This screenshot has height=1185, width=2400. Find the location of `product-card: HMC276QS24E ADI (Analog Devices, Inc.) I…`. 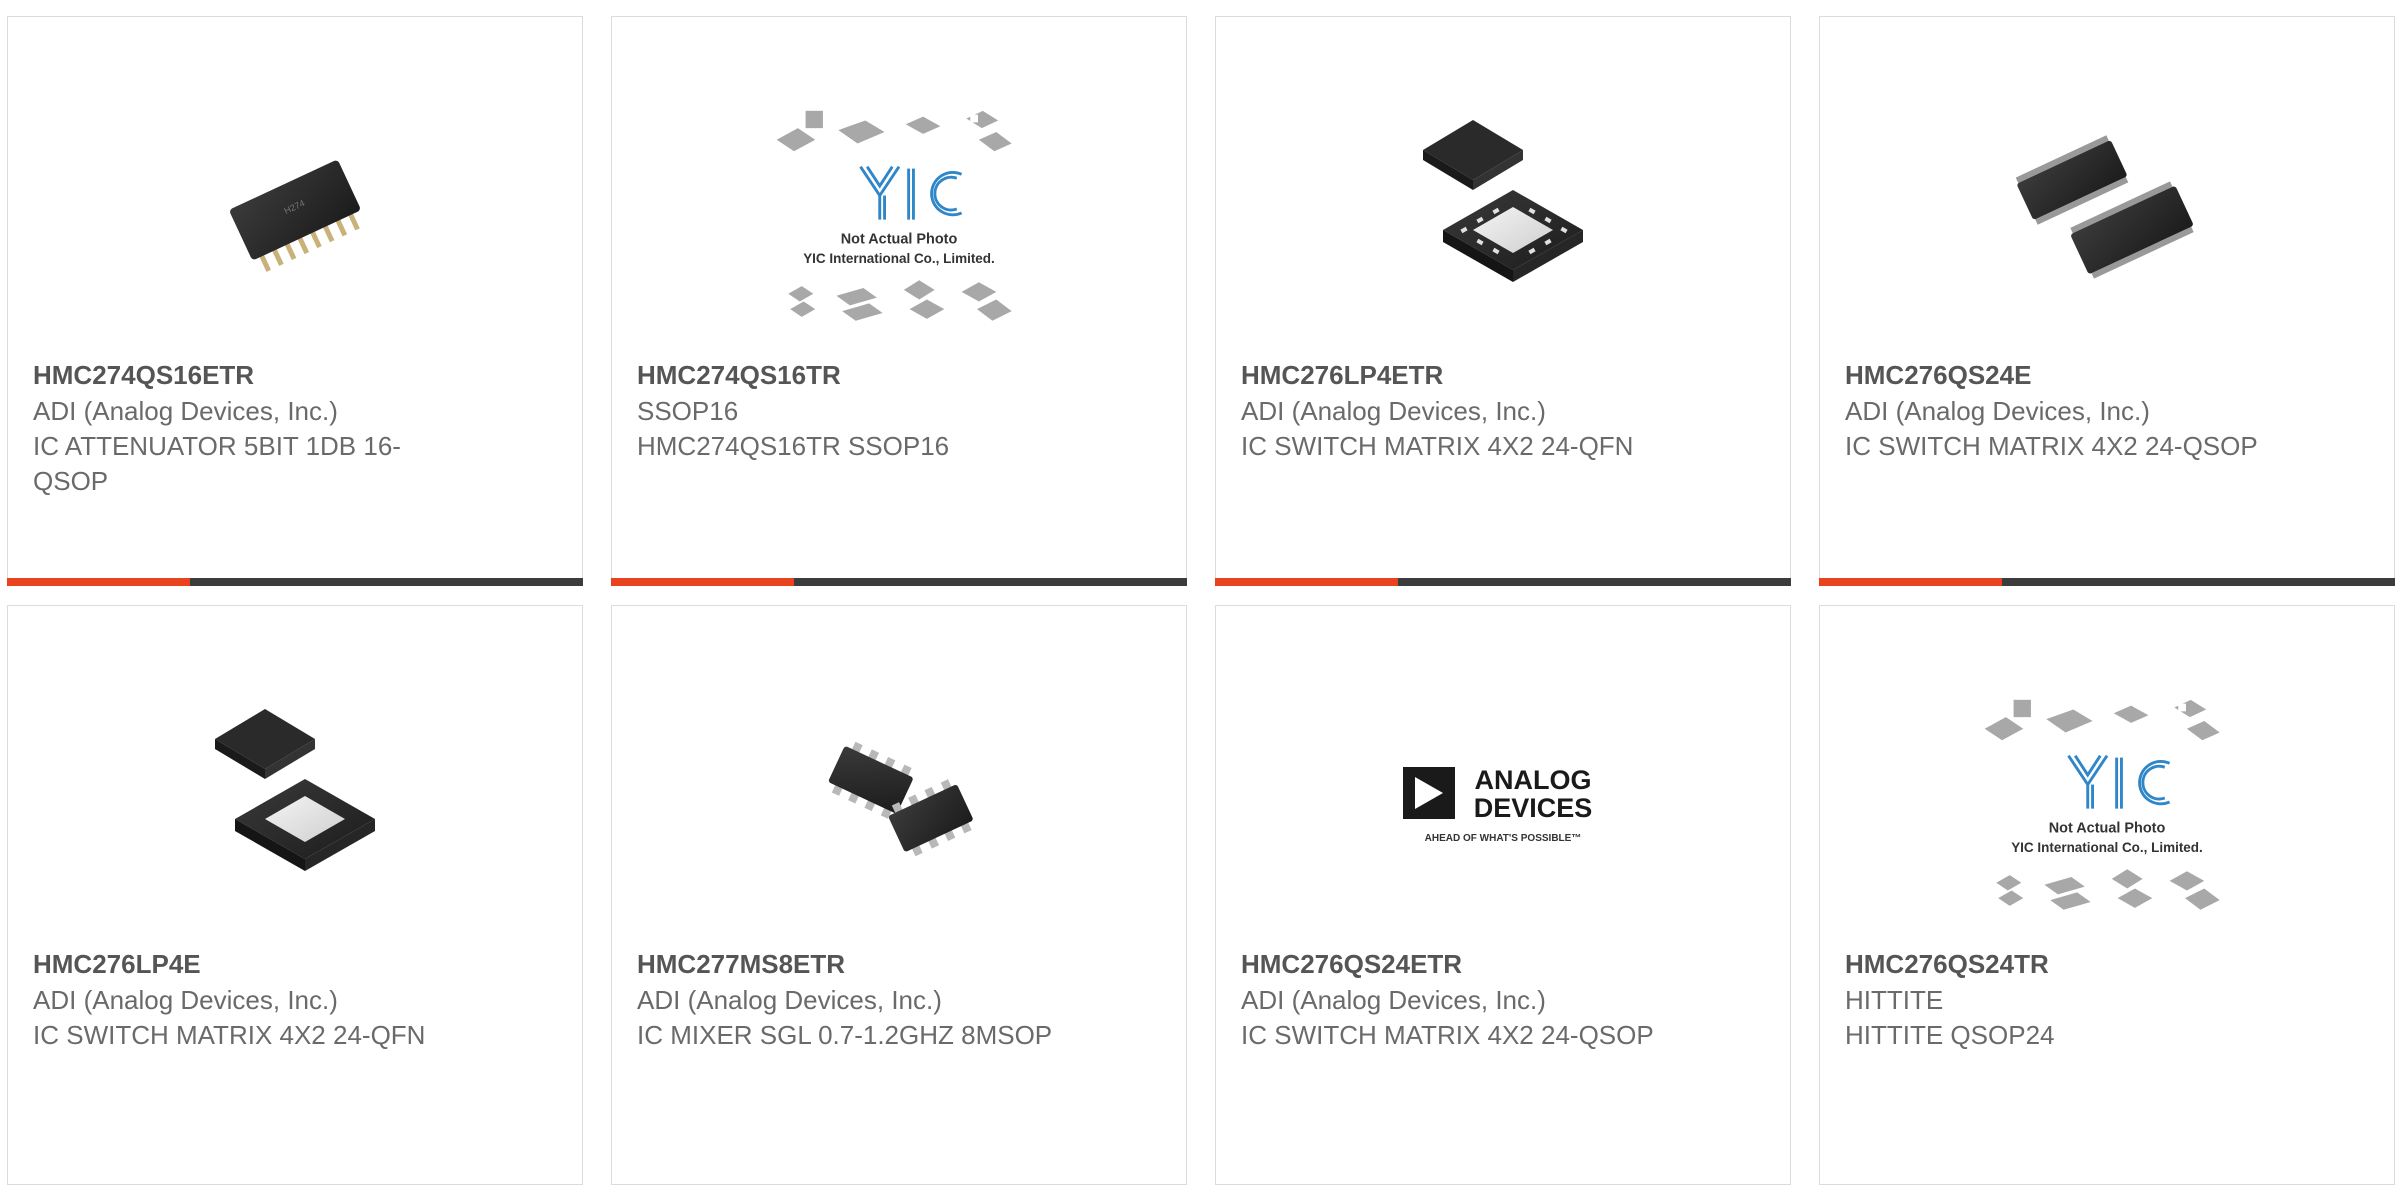

product-card: HMC276QS24E ADI (Analog Devices, Inc.) I… is located at coordinates (2107, 301).